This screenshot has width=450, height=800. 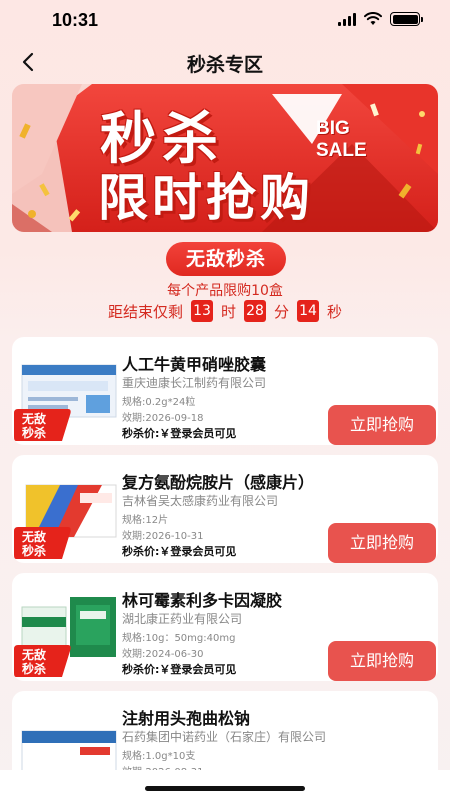 I want to click on product-expiry: 效期:2024-06-30, so click(x=163, y=654).